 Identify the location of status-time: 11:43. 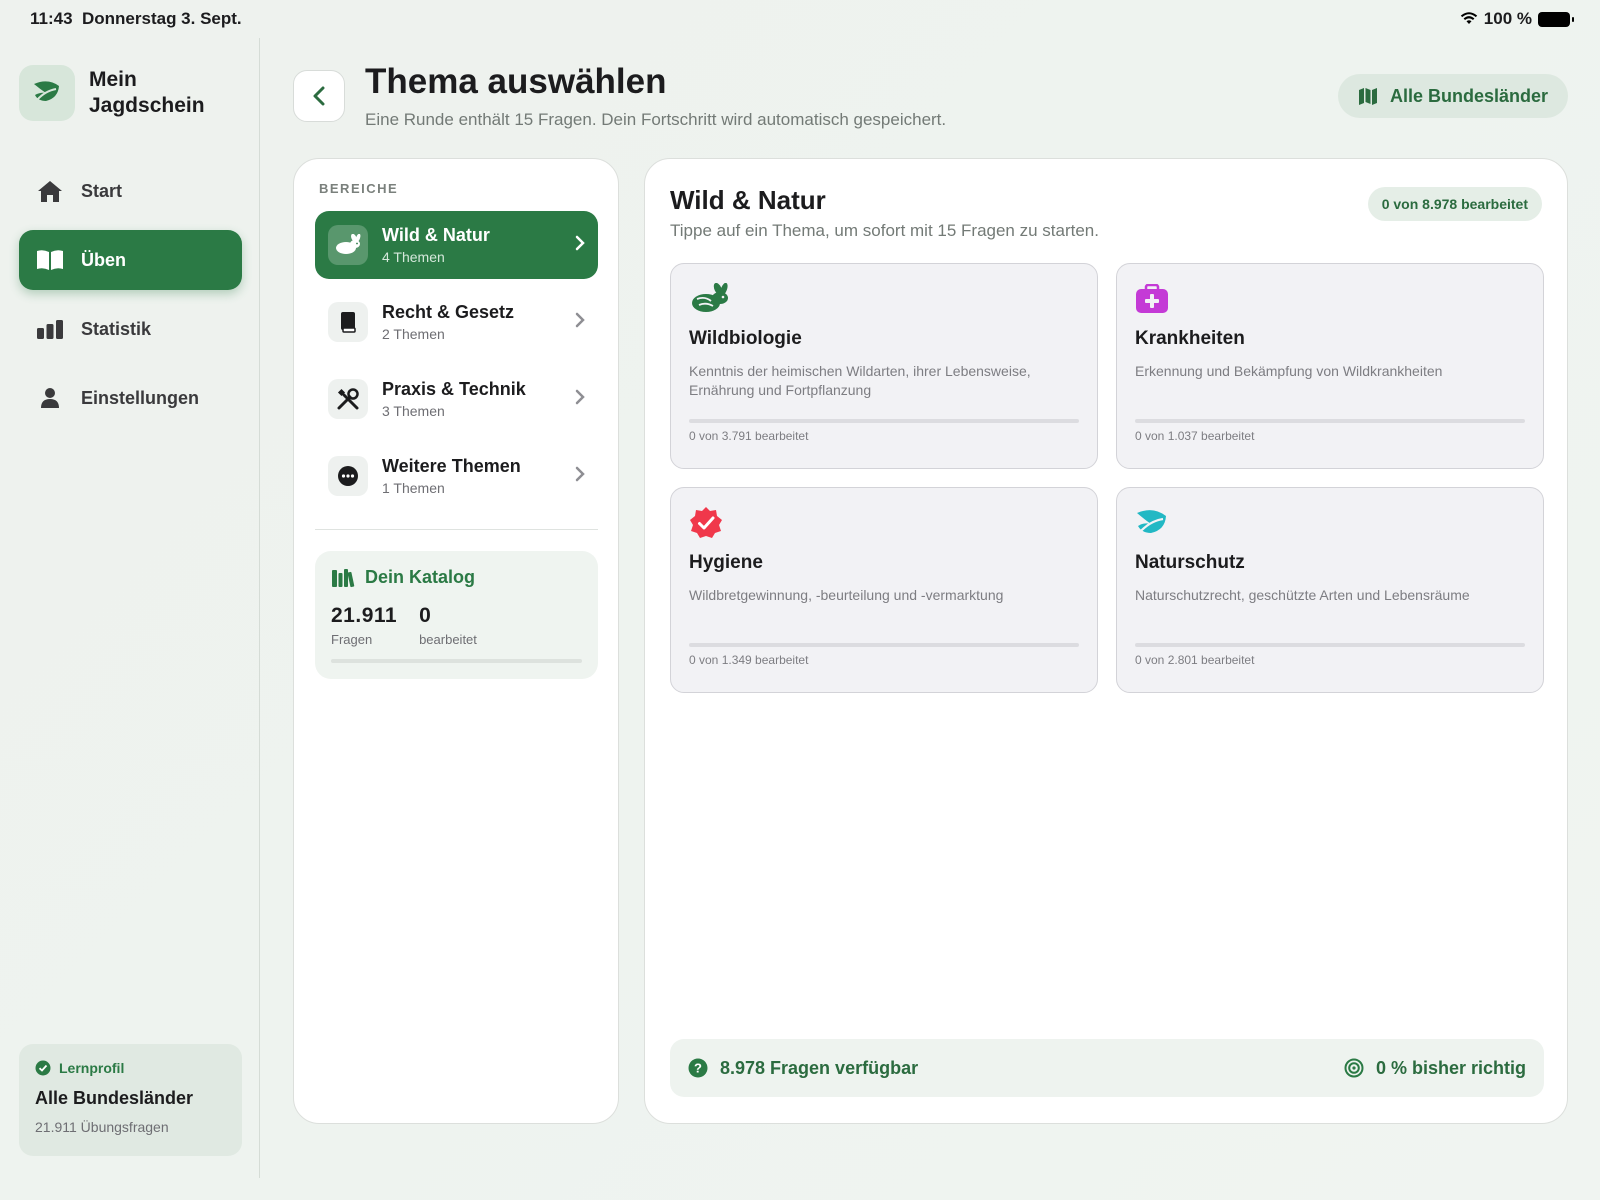
(51, 18).